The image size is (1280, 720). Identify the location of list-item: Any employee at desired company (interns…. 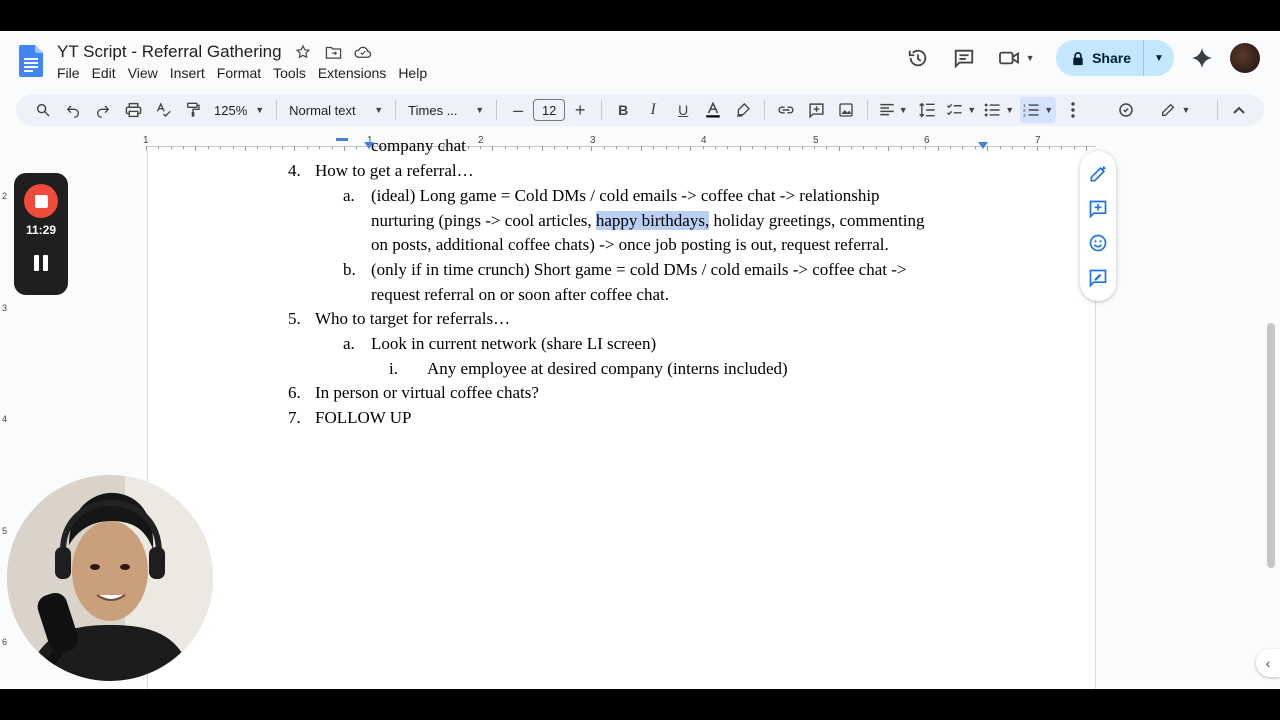
(607, 368).